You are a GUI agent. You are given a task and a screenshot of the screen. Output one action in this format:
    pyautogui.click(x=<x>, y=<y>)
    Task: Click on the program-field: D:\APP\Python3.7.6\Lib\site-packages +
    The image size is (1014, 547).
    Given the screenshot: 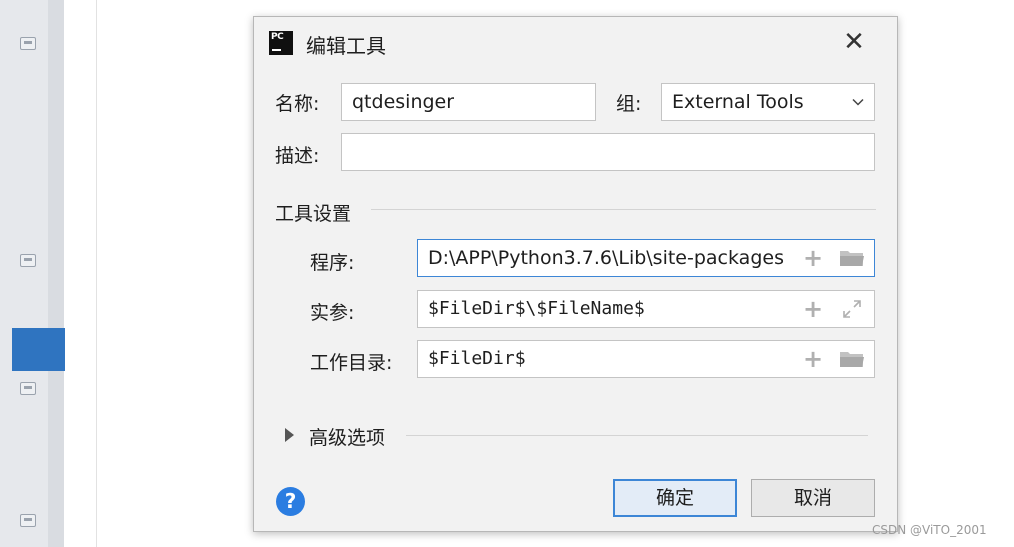 What is the action you would take?
    pyautogui.click(x=646, y=258)
    